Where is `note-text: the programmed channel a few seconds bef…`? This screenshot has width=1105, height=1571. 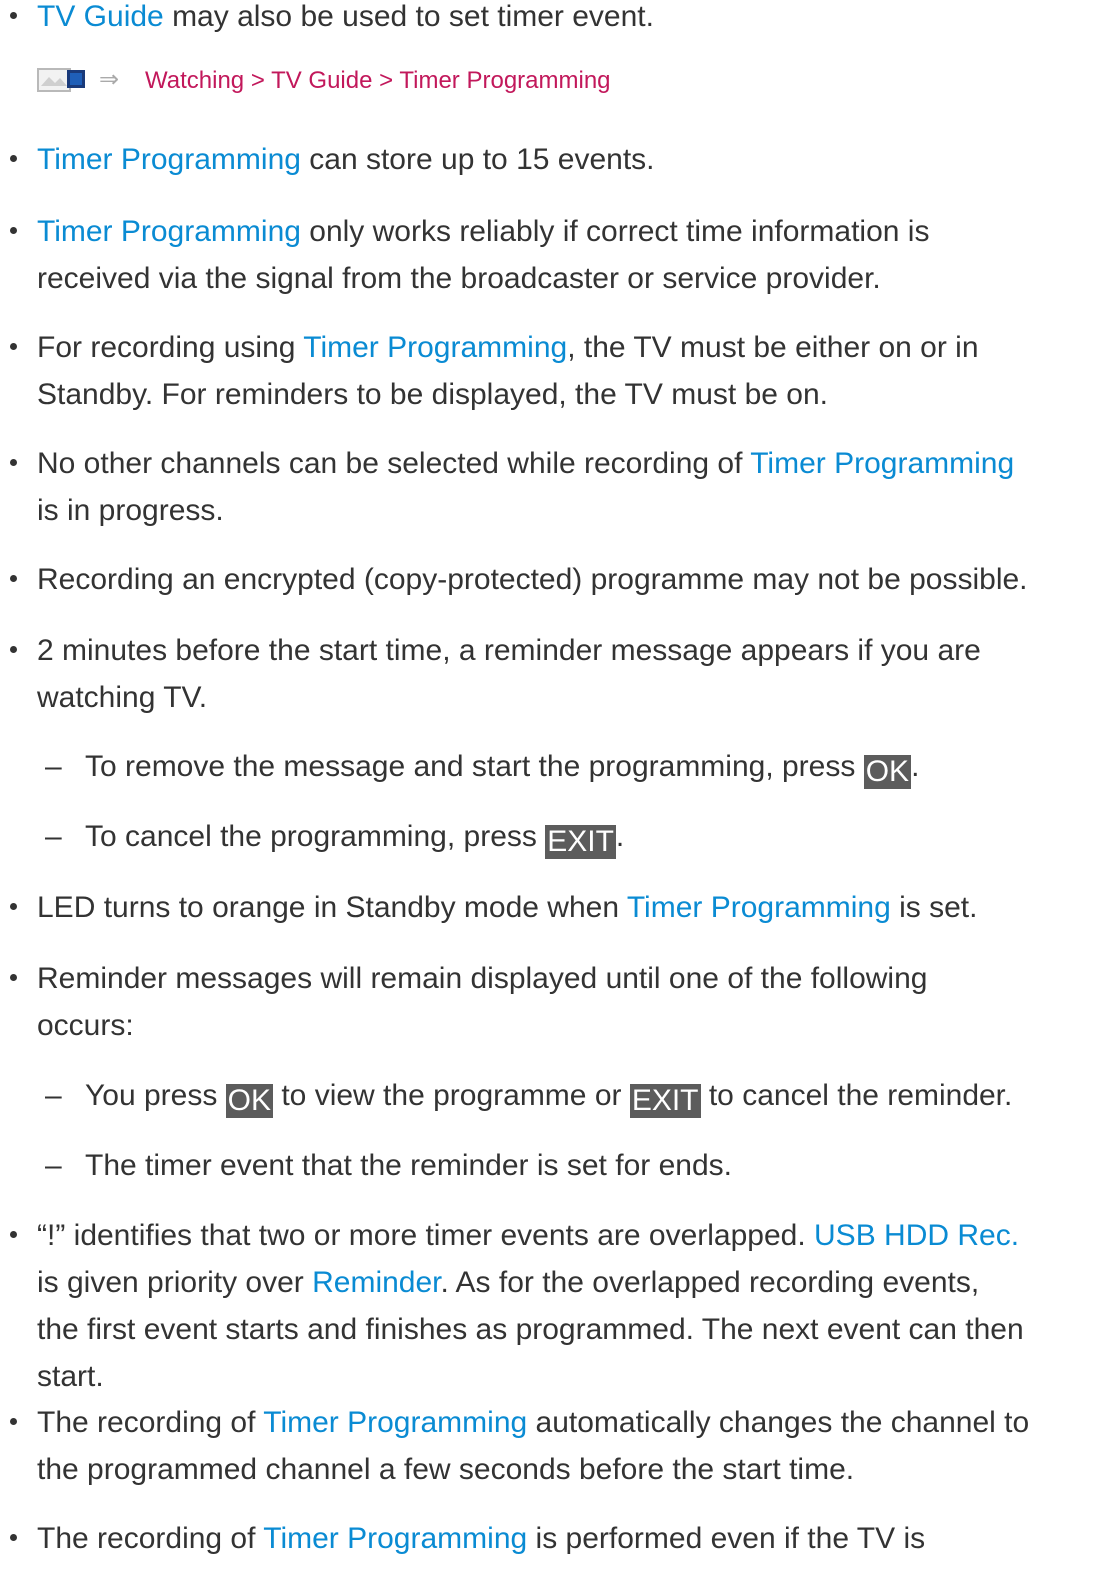
note-text: the programmed channel a few seconds bef… is located at coordinates (446, 1469).